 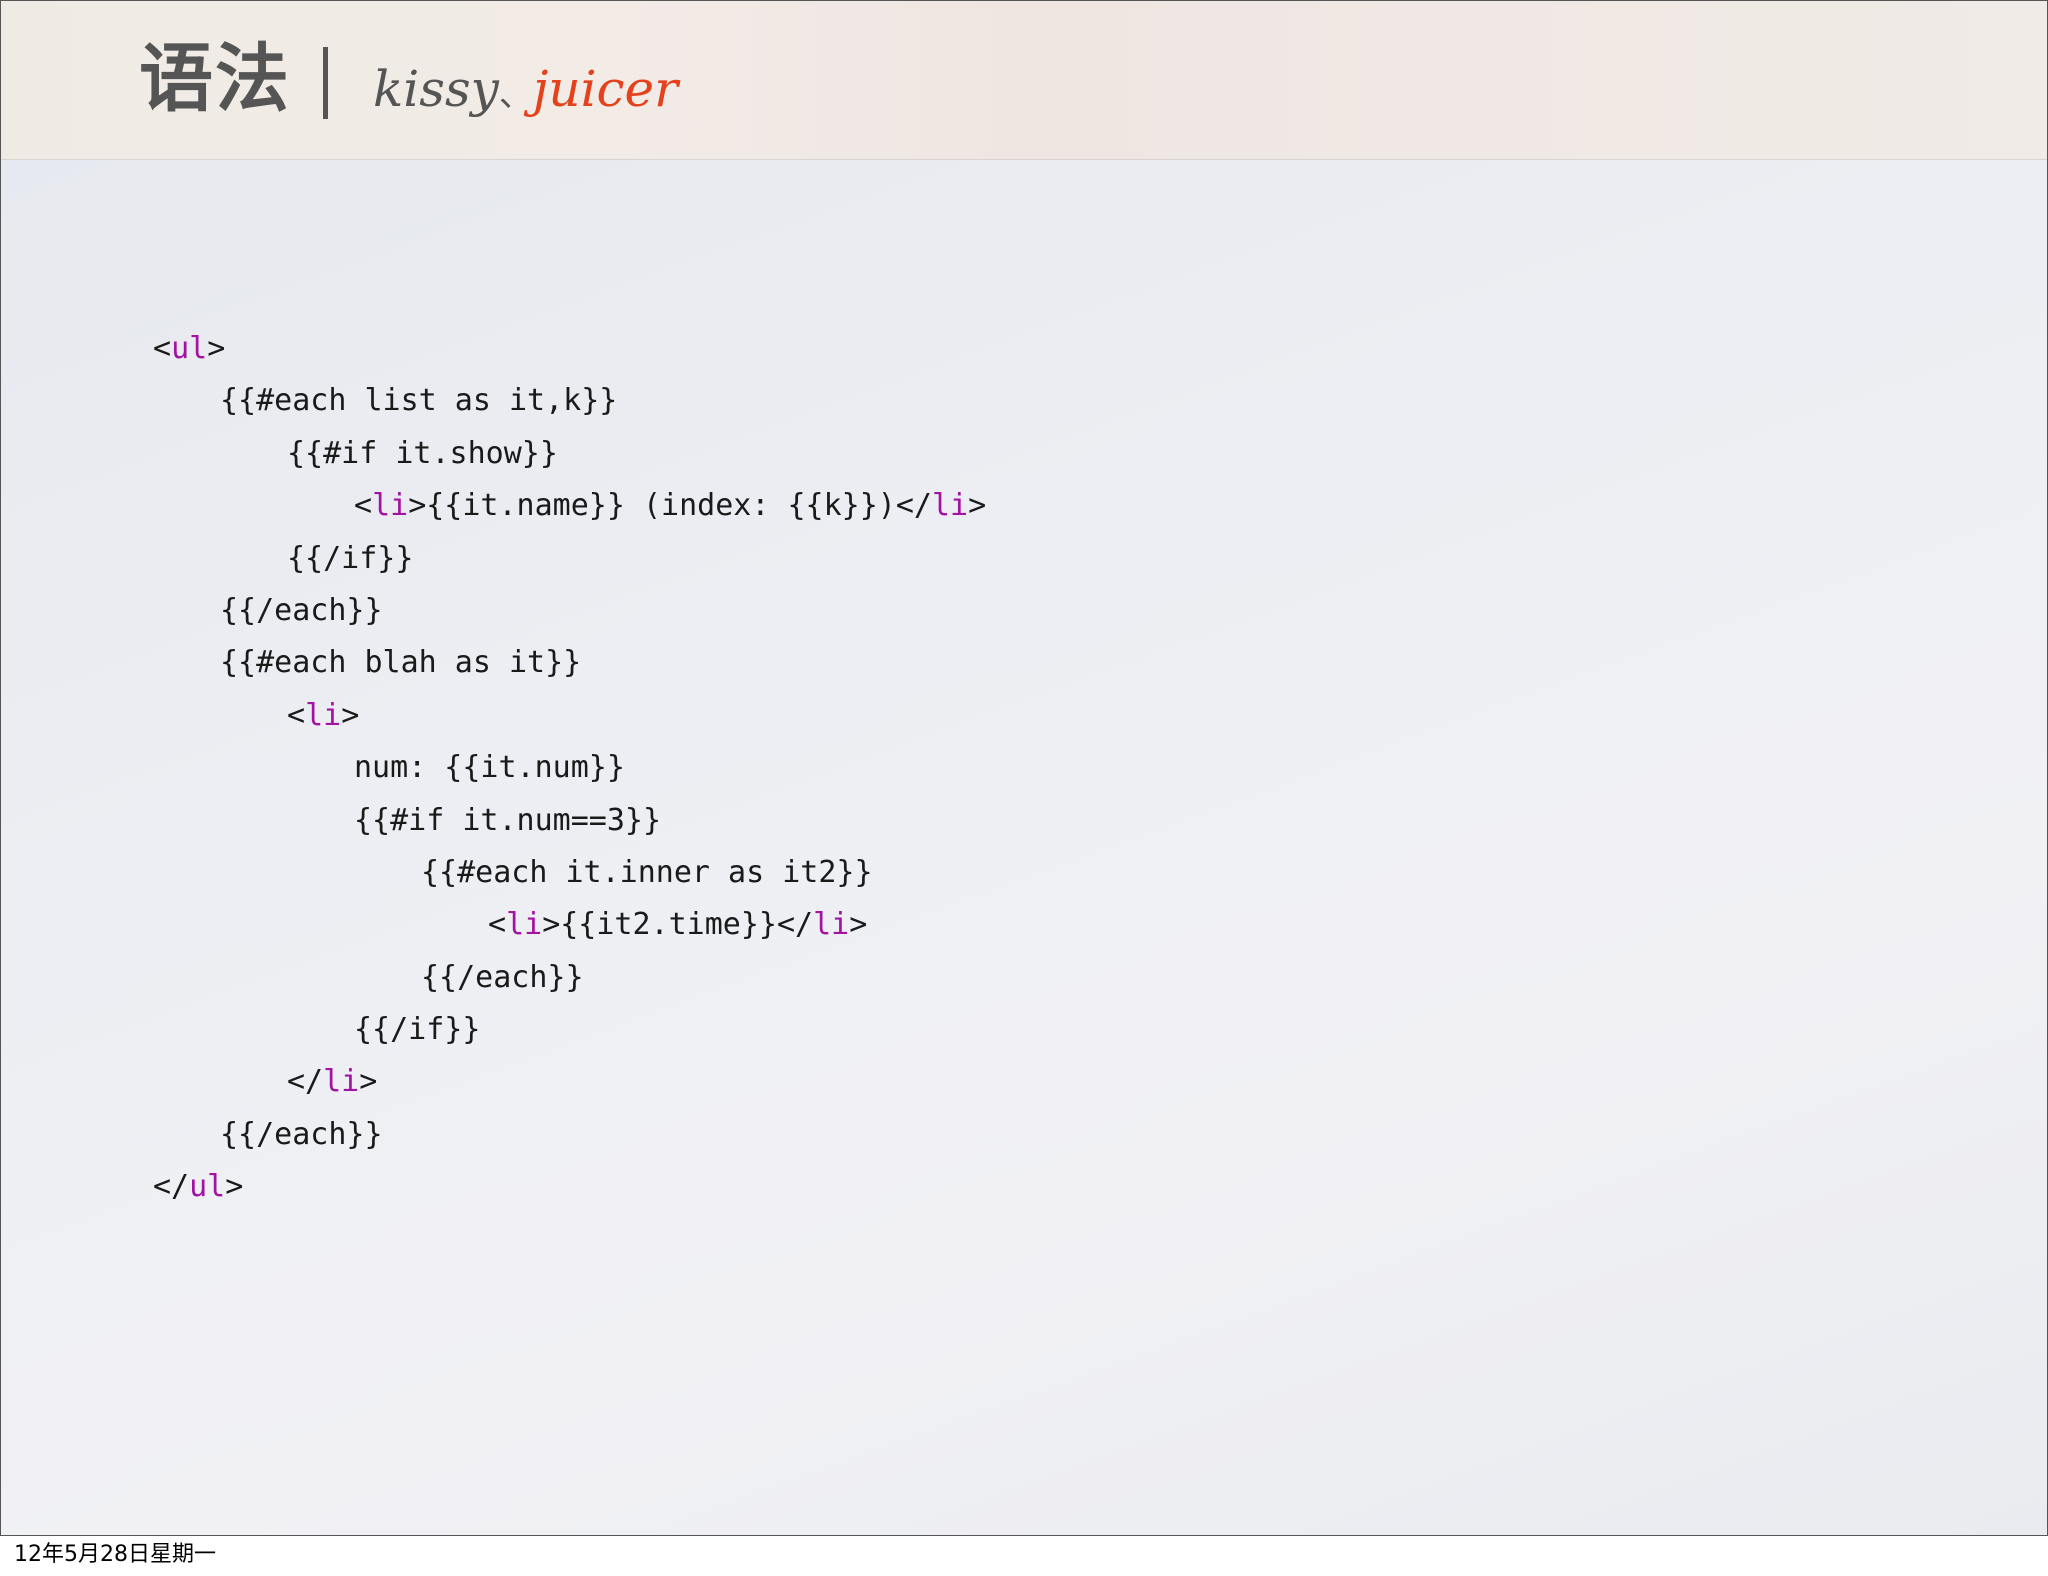 I want to click on title-divider, so click(x=325, y=83).